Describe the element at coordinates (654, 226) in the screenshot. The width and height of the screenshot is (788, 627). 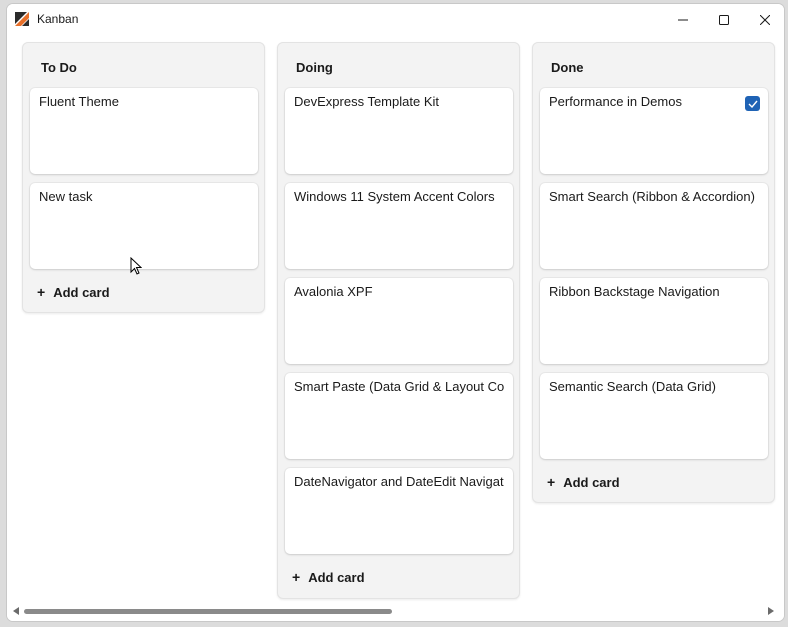
I see `task-card: Smart Search (Ribbon & Accordion)` at that location.